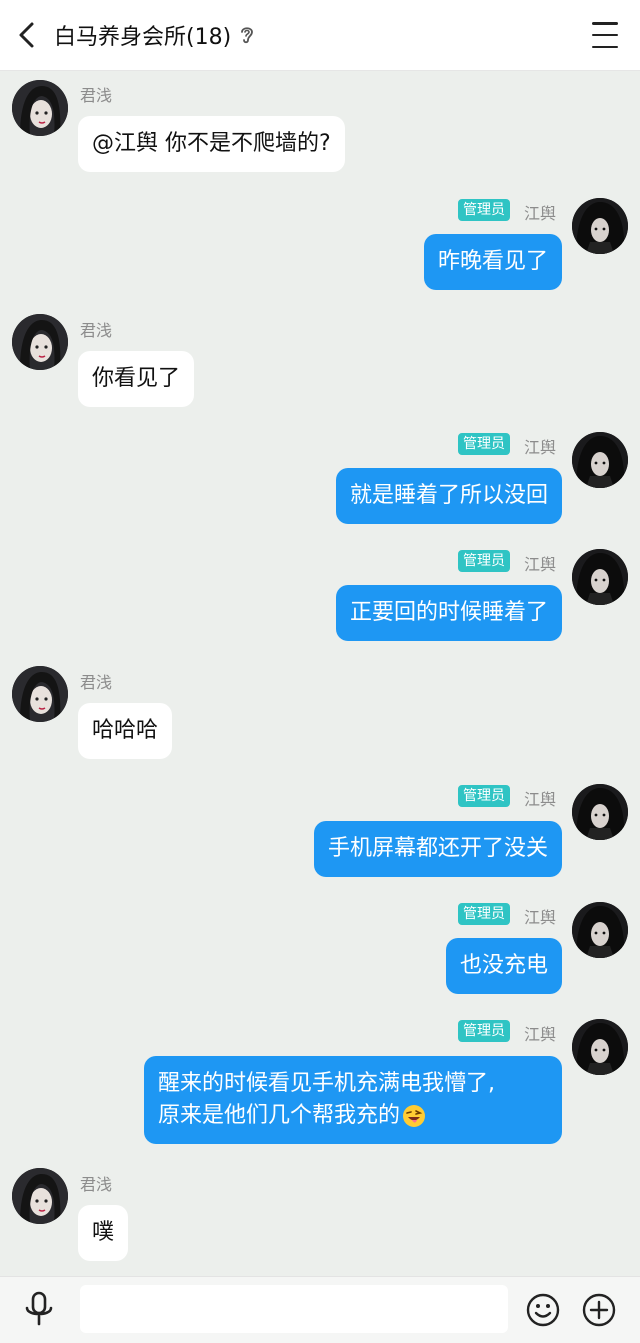 Image resolution: width=640 pixels, height=1343 pixels. Describe the element at coordinates (136, 379) in the screenshot. I see `message-bubble: 你看见了` at that location.